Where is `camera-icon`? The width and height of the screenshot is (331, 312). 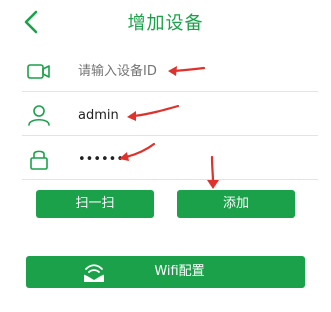
camera-icon is located at coordinates (38, 71).